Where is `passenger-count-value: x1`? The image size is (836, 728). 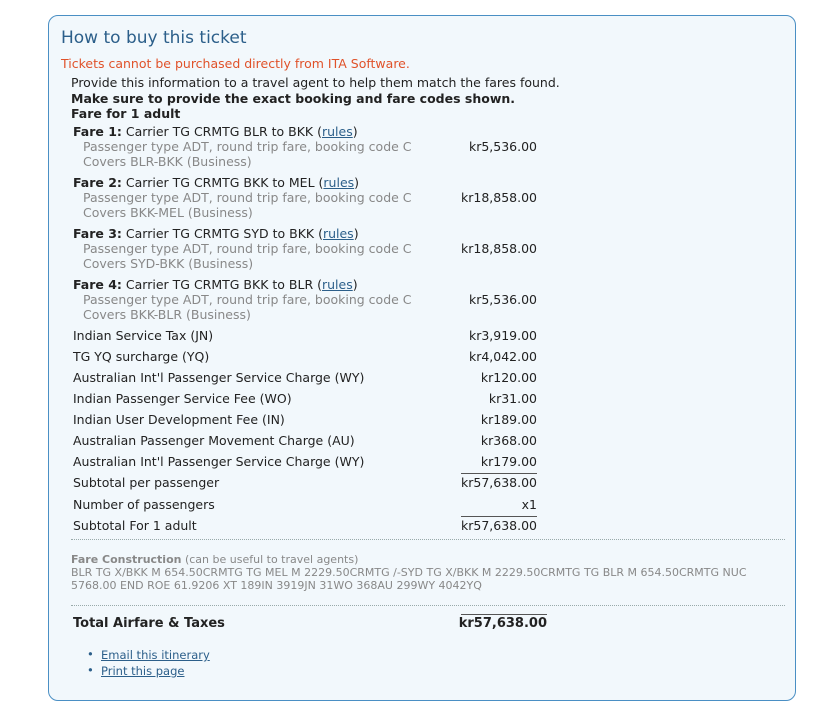 passenger-count-value: x1 is located at coordinates (529, 504).